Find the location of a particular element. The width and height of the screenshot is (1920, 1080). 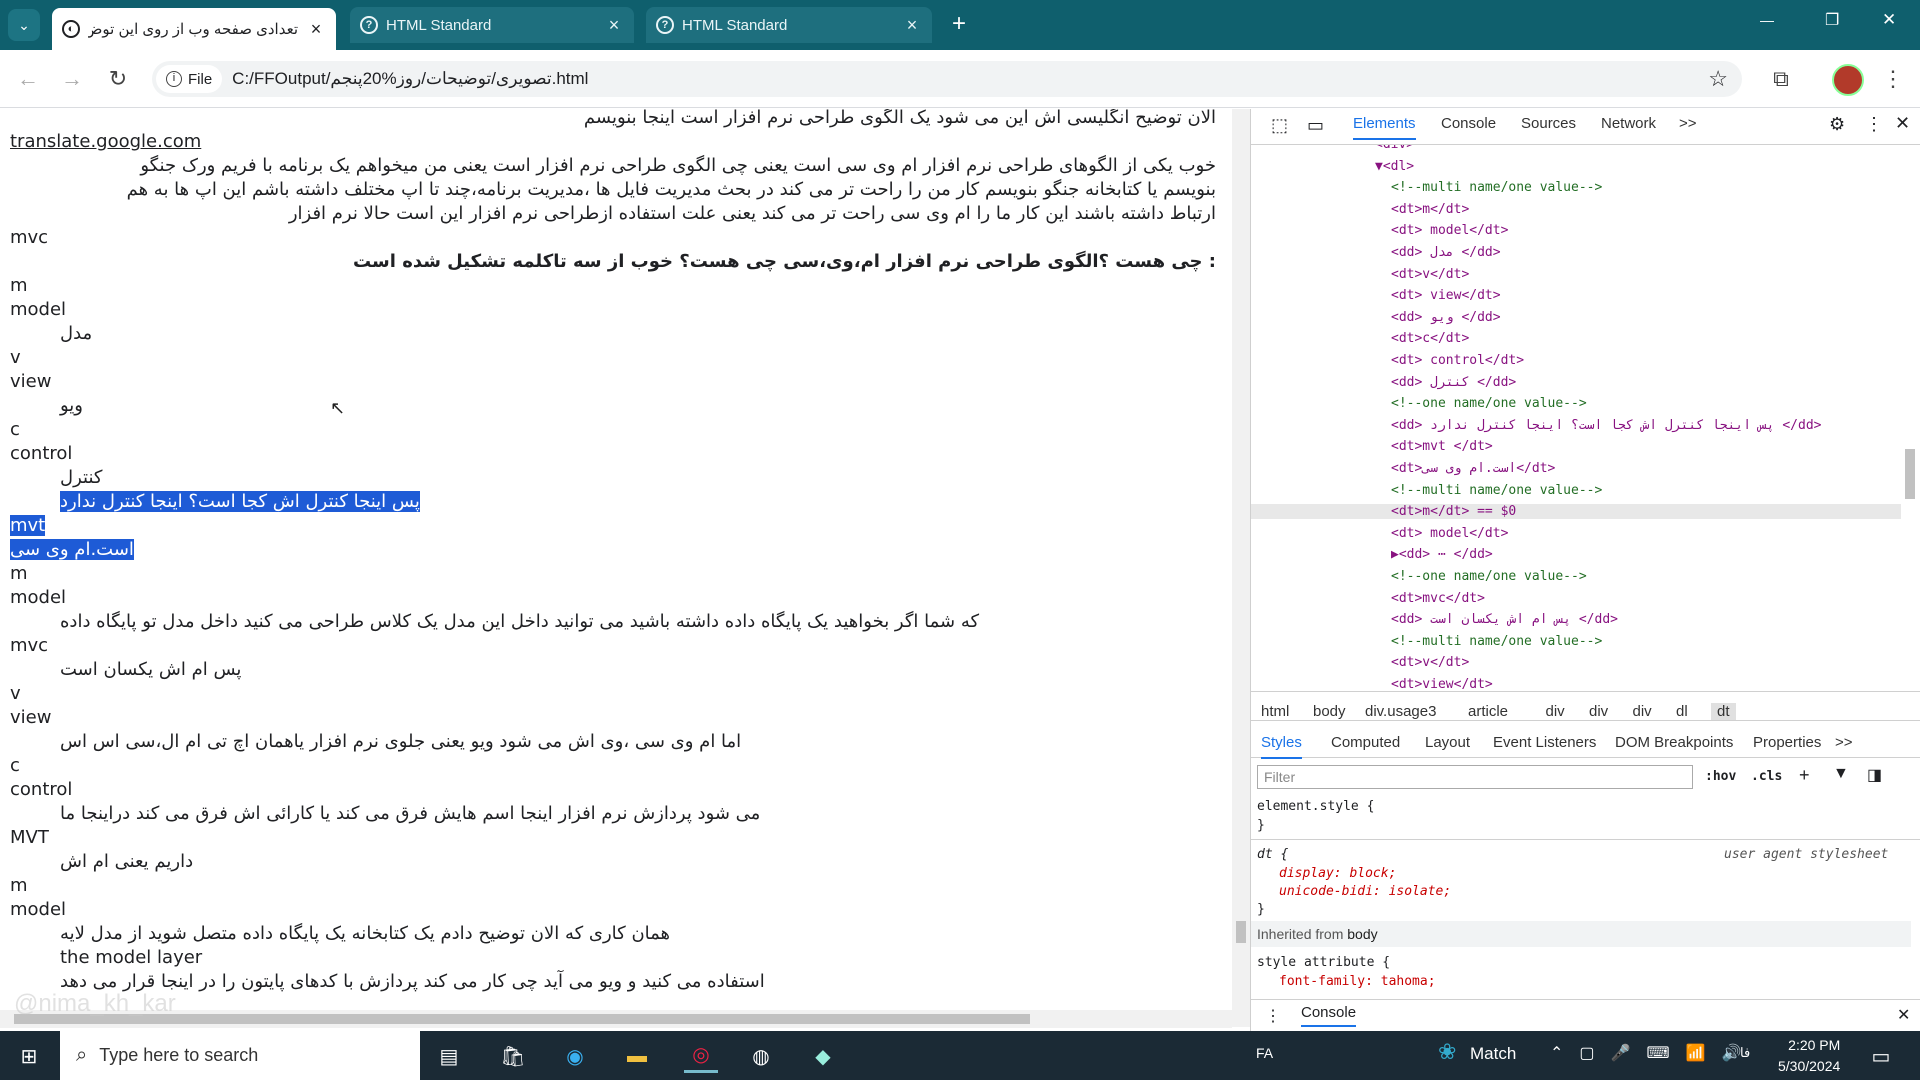

system-tray-icons: ⌃▢🎤⌨📶🔊 is located at coordinates (1653, 1053).